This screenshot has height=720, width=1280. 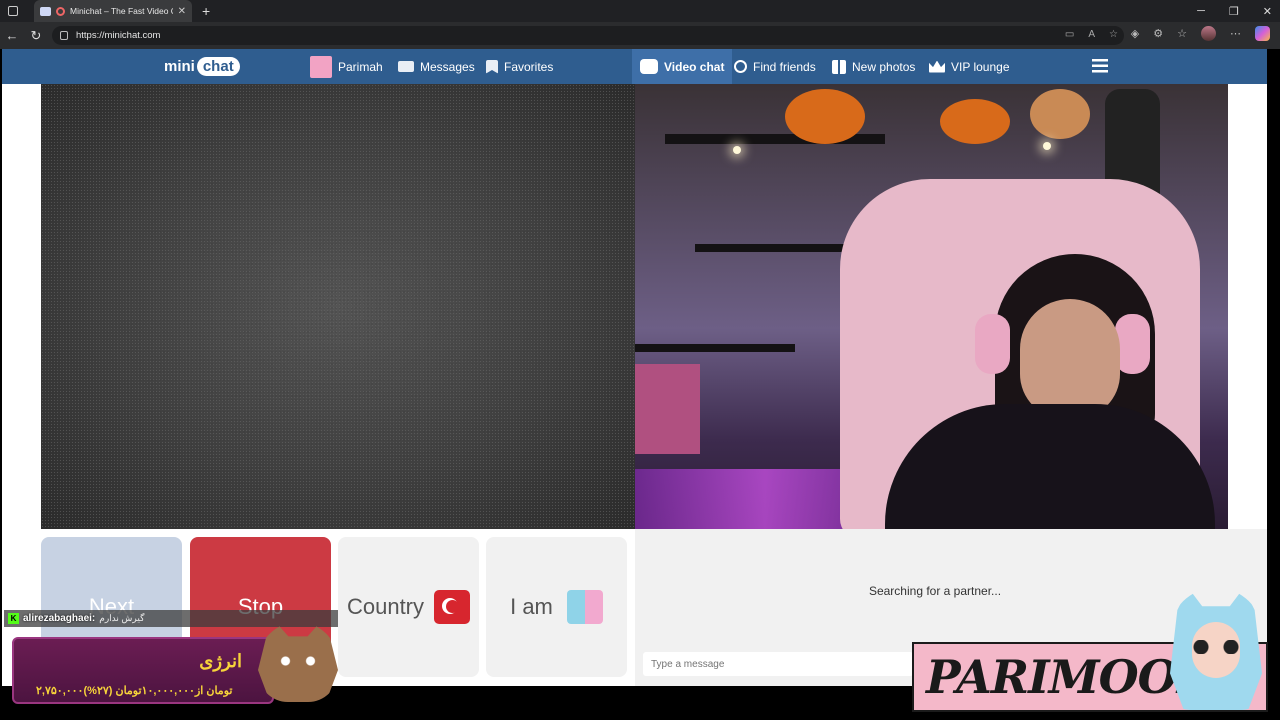 What do you see at coordinates (884, 66) in the screenshot?
I see `nav-new-photos-label: New photos` at bounding box center [884, 66].